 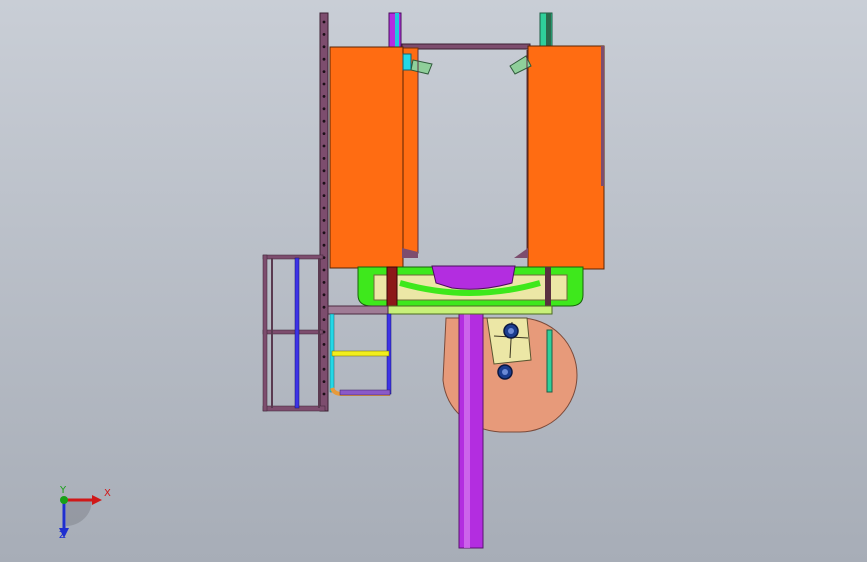 I want to click on left-frame-rail, so click(x=324, y=212).